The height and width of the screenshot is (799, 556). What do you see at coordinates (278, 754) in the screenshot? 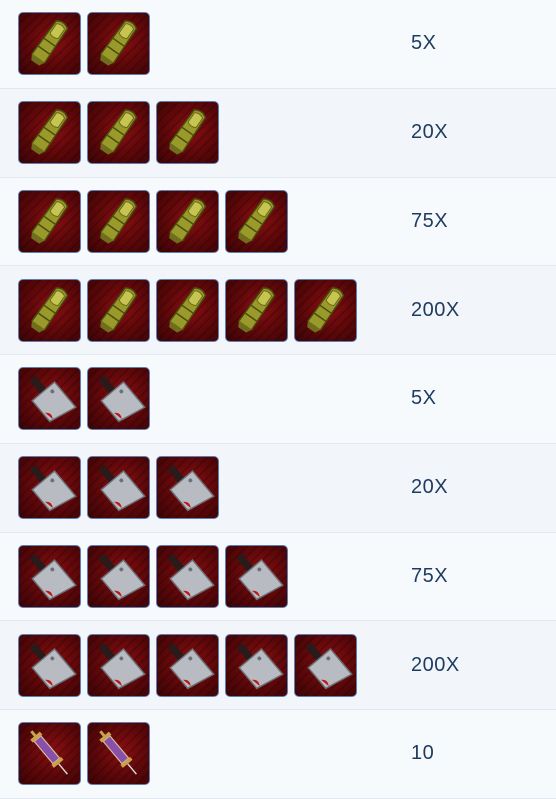
I see `paytable-row: 10` at bounding box center [278, 754].